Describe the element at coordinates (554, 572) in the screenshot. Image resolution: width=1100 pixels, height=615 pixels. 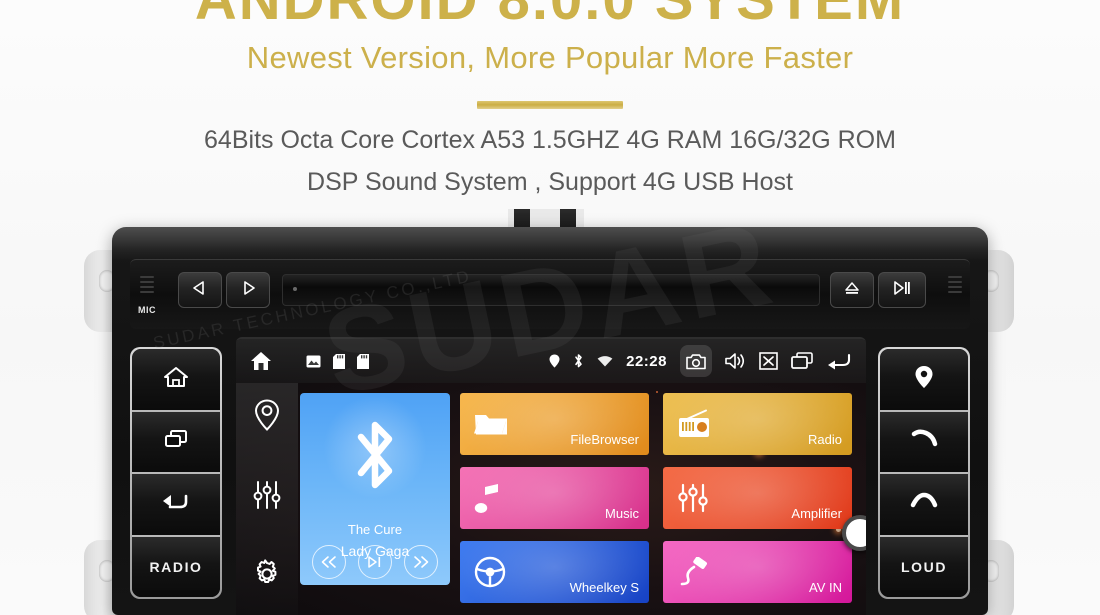
I see `tile-wheelkey: Wheelkey S` at that location.